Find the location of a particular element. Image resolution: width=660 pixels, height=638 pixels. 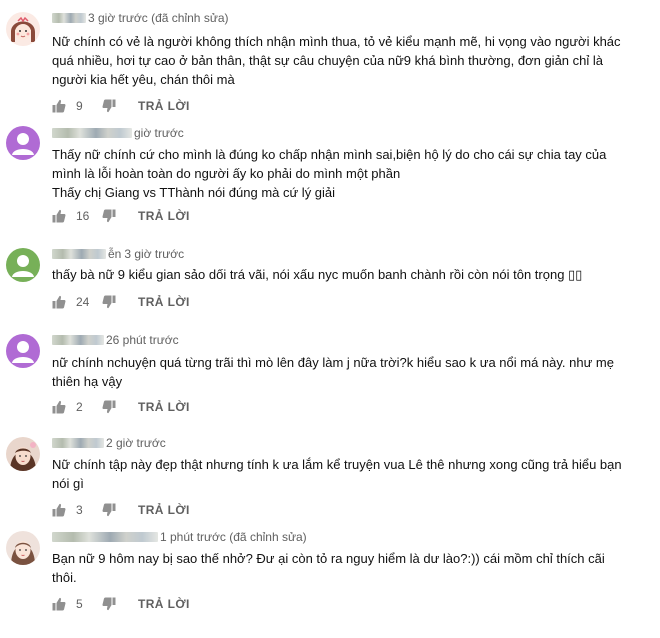

comment-header: giờ trước is located at coordinates (118, 133).